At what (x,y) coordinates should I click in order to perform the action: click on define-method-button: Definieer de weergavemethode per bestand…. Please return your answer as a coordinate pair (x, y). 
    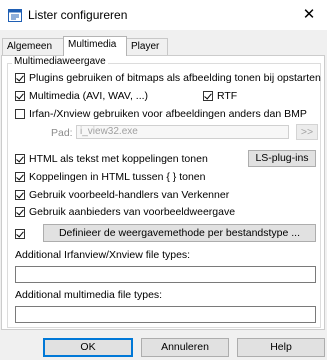
    Looking at the image, I should click on (179, 233).